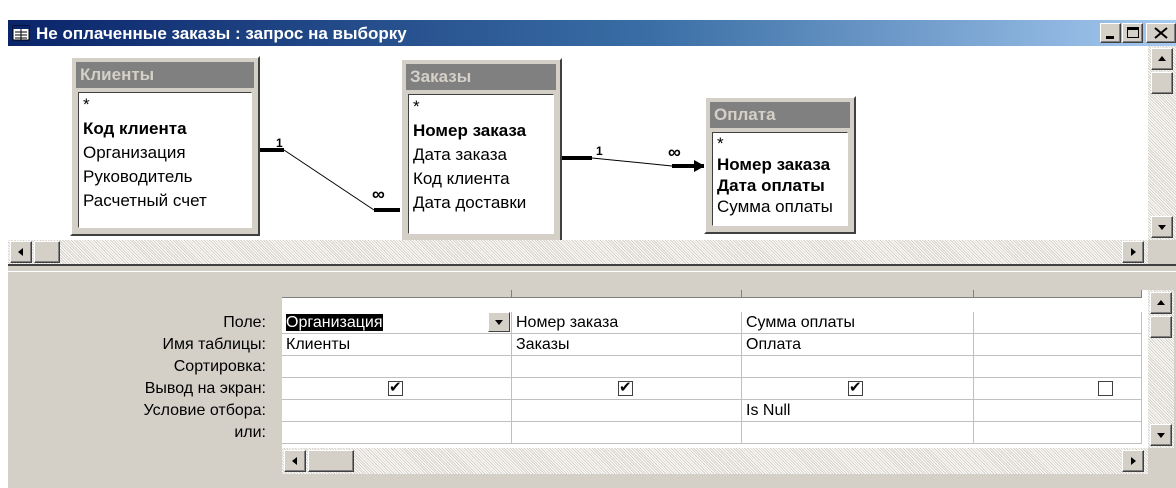 This screenshot has height=488, width=1176. Describe the element at coordinates (397, 345) in the screenshot. I see `grid-cell-table: Клиенты` at that location.